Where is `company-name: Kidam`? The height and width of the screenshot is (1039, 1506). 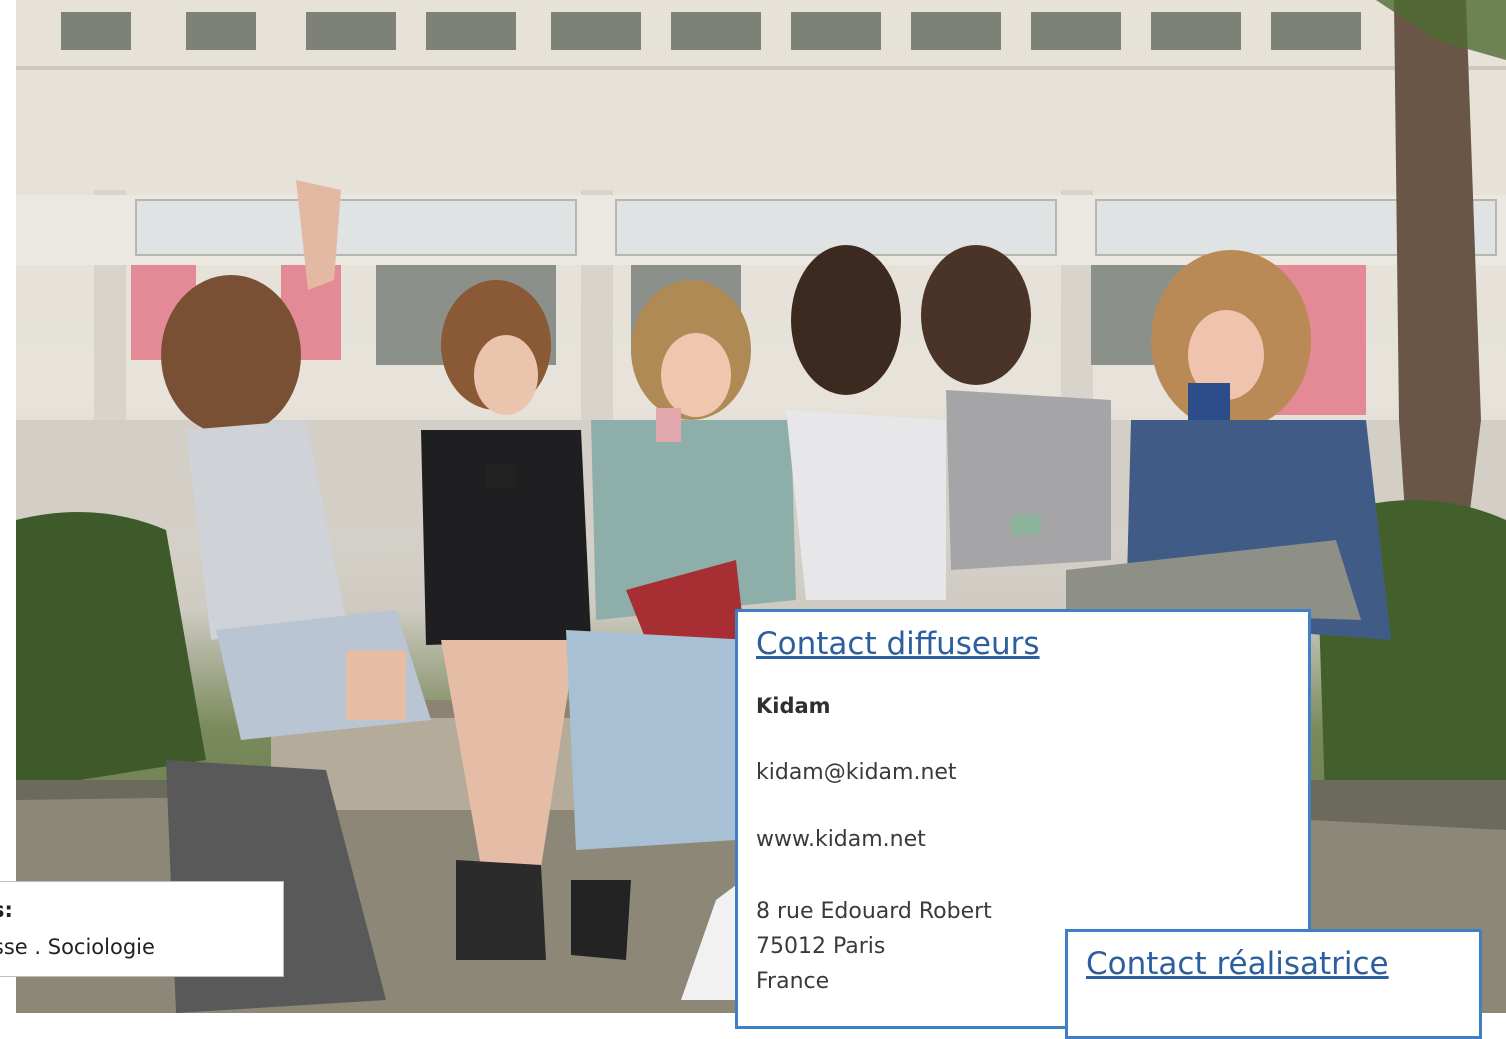 company-name: Kidam is located at coordinates (793, 706).